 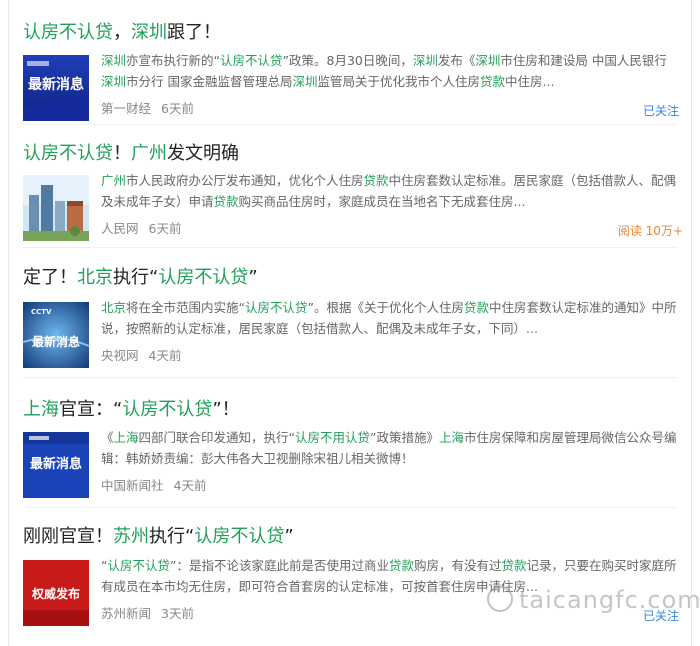 I want to click on watermark-logo-icon, so click(x=500, y=599).